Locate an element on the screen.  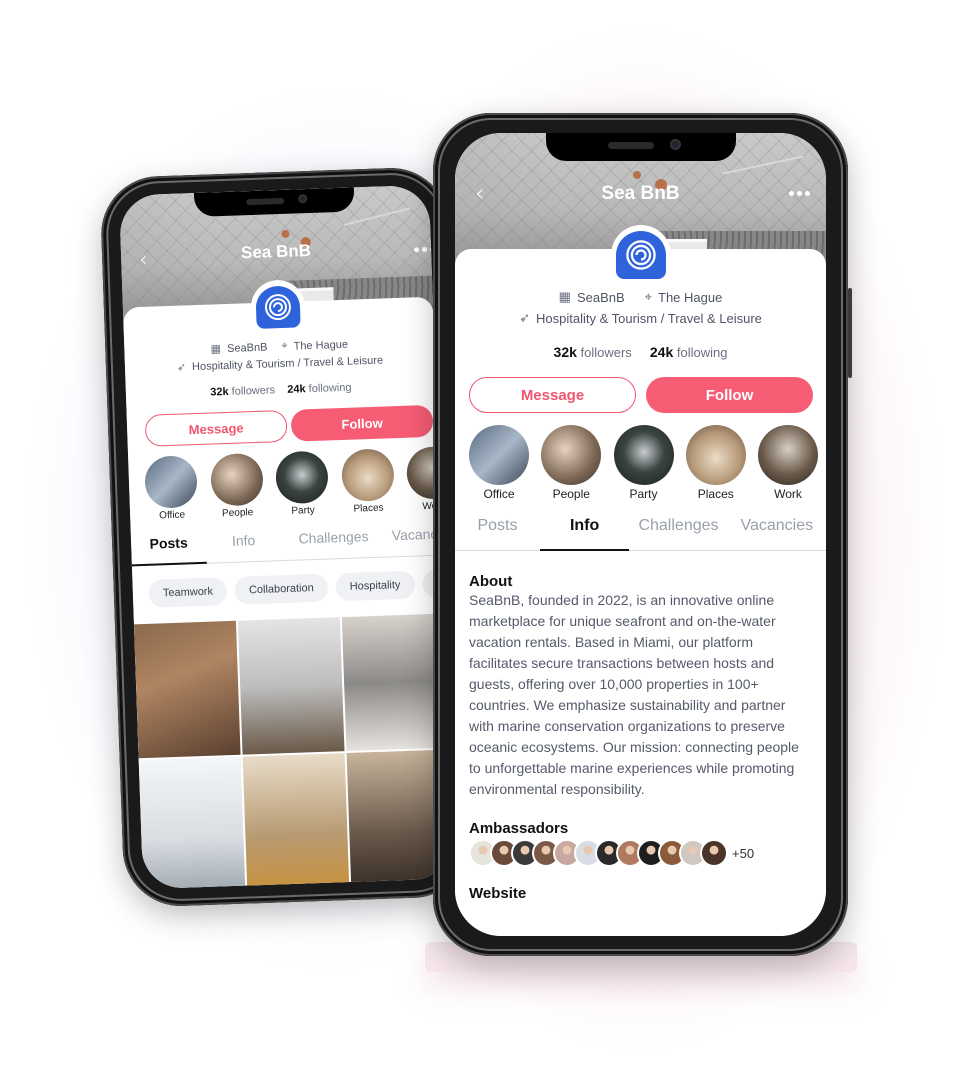
highlight-work: Work is located at coordinates (788, 463).